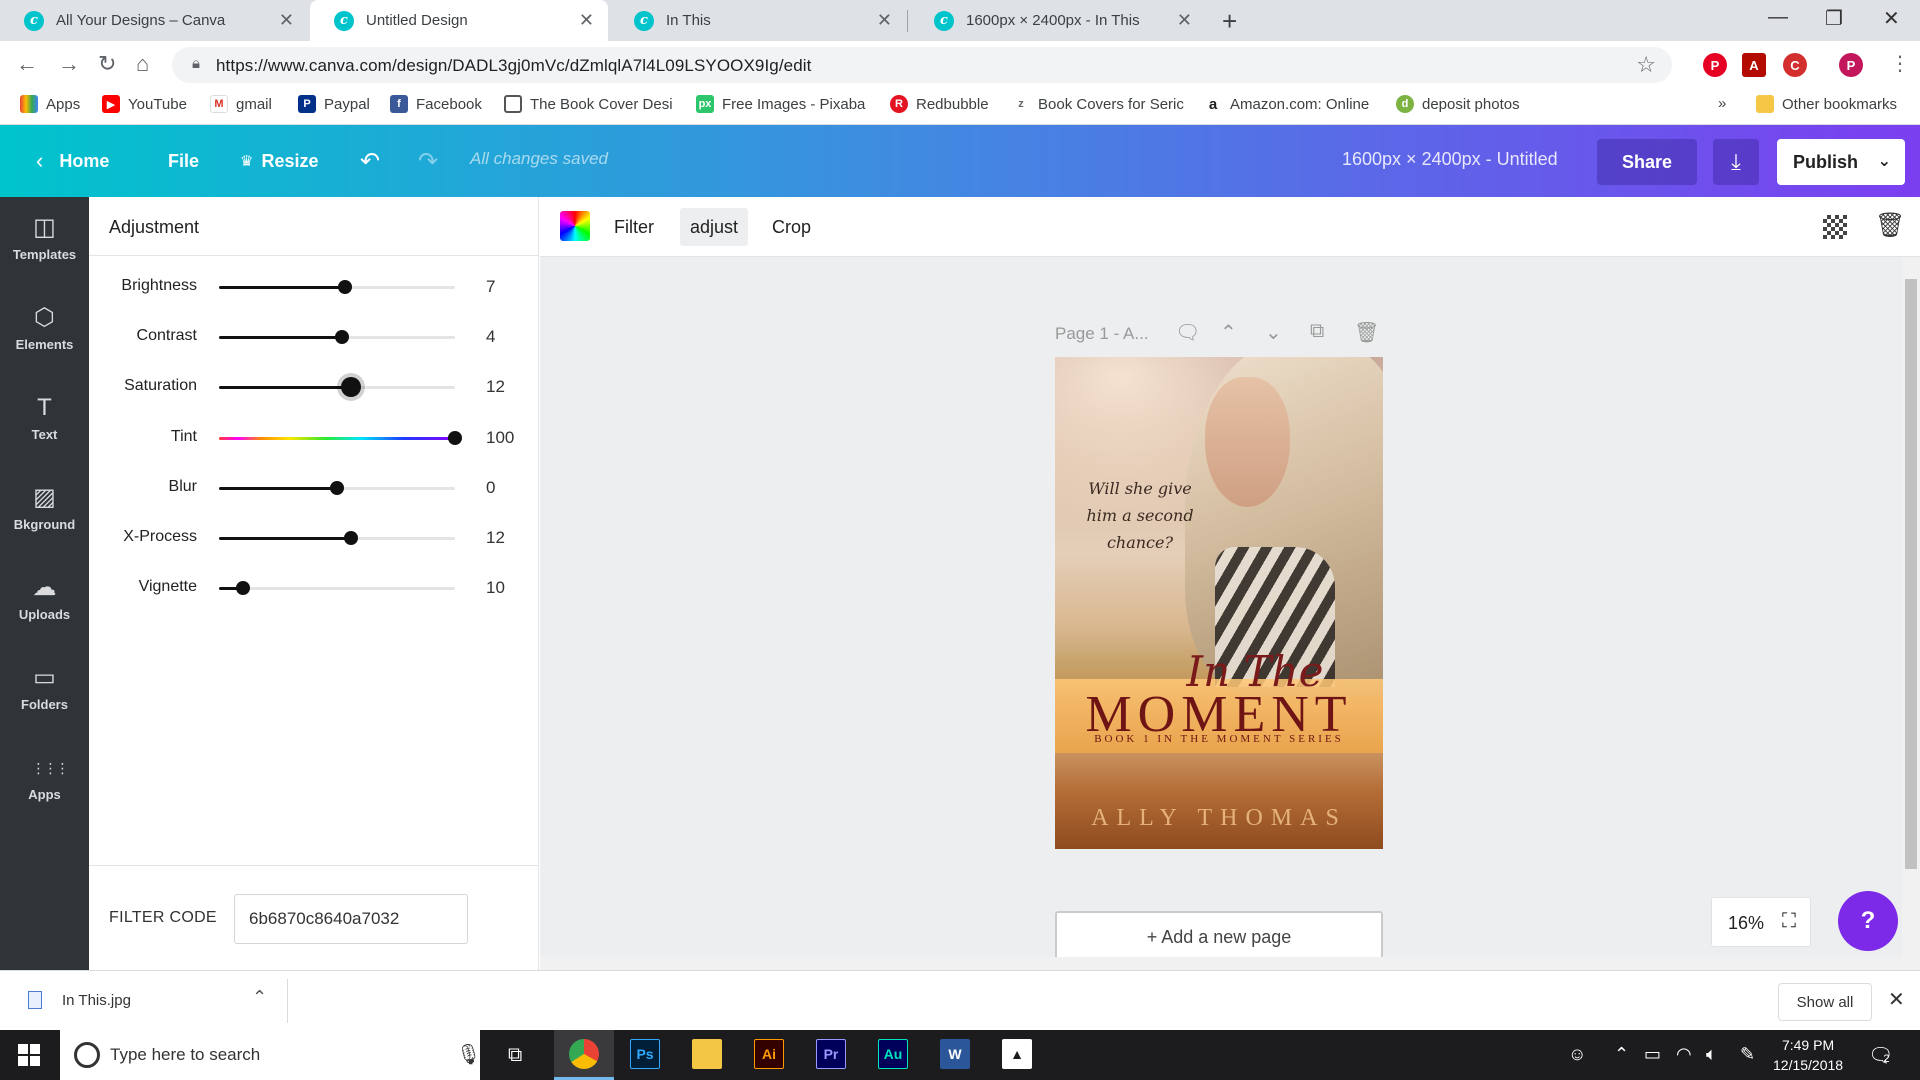 Image resolution: width=1920 pixels, height=1080 pixels. I want to click on forward-icon: →, so click(69, 64).